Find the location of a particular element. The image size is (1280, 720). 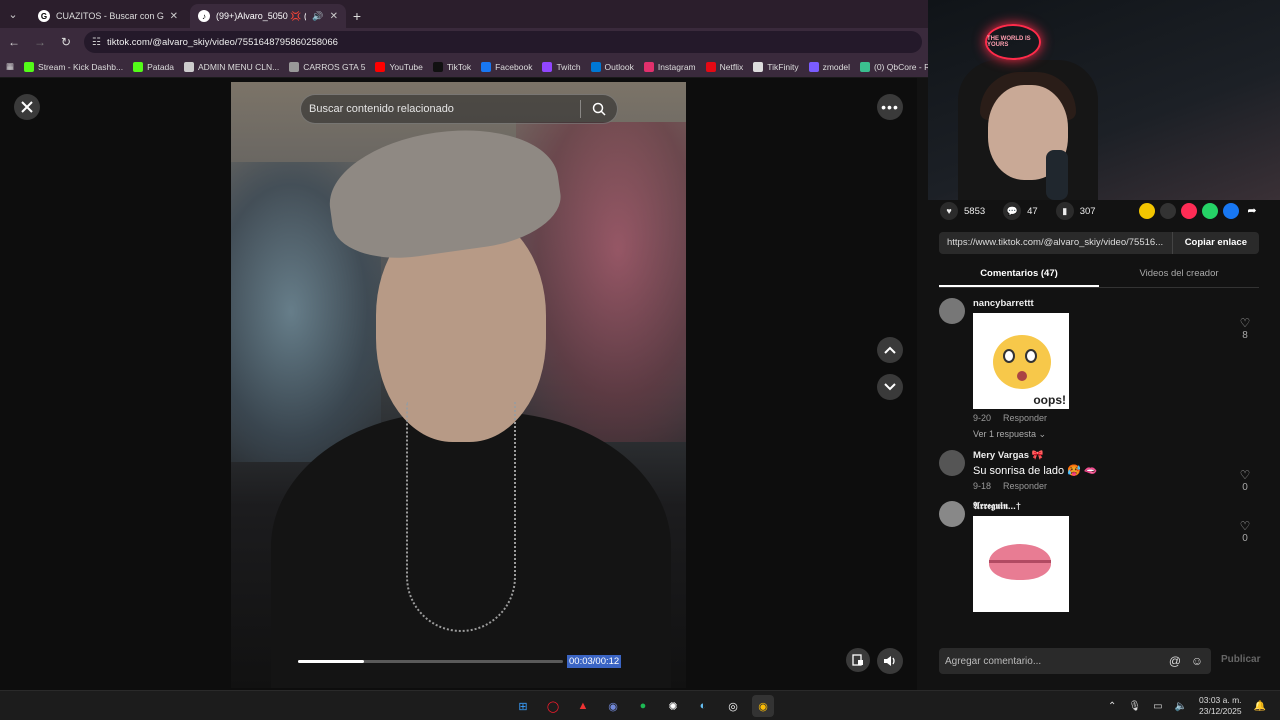

tab-title: CUAZITOS - Buscar con Google is located at coordinates (110, 16).